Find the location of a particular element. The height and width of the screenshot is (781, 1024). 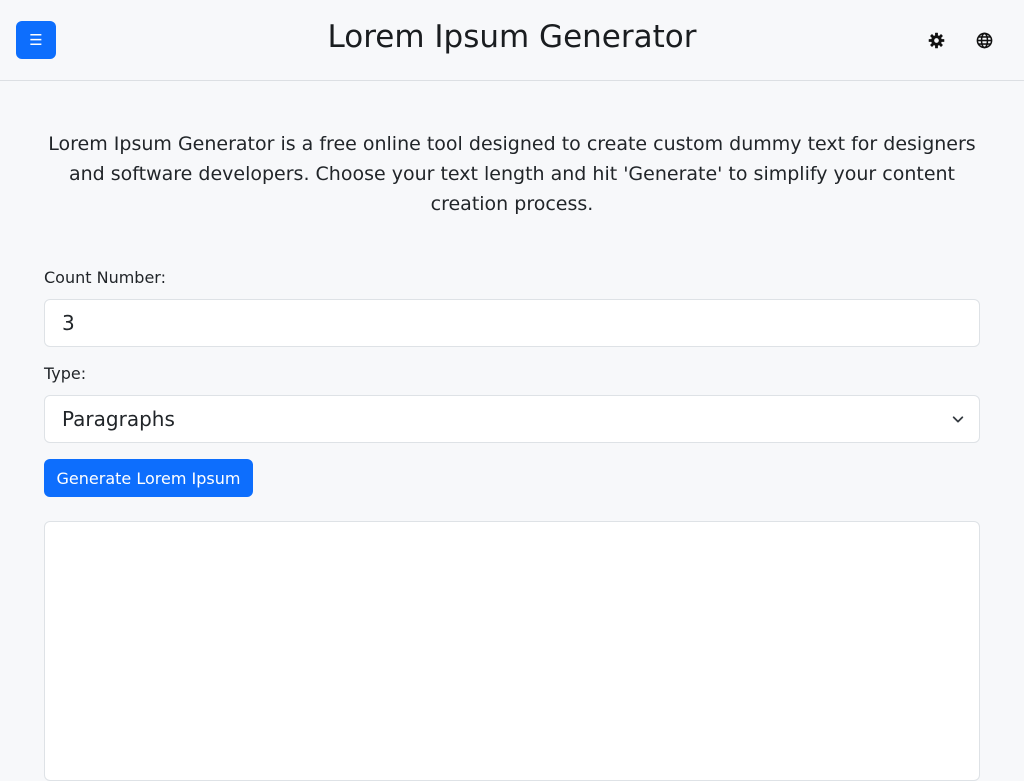

language-button is located at coordinates (984, 40).